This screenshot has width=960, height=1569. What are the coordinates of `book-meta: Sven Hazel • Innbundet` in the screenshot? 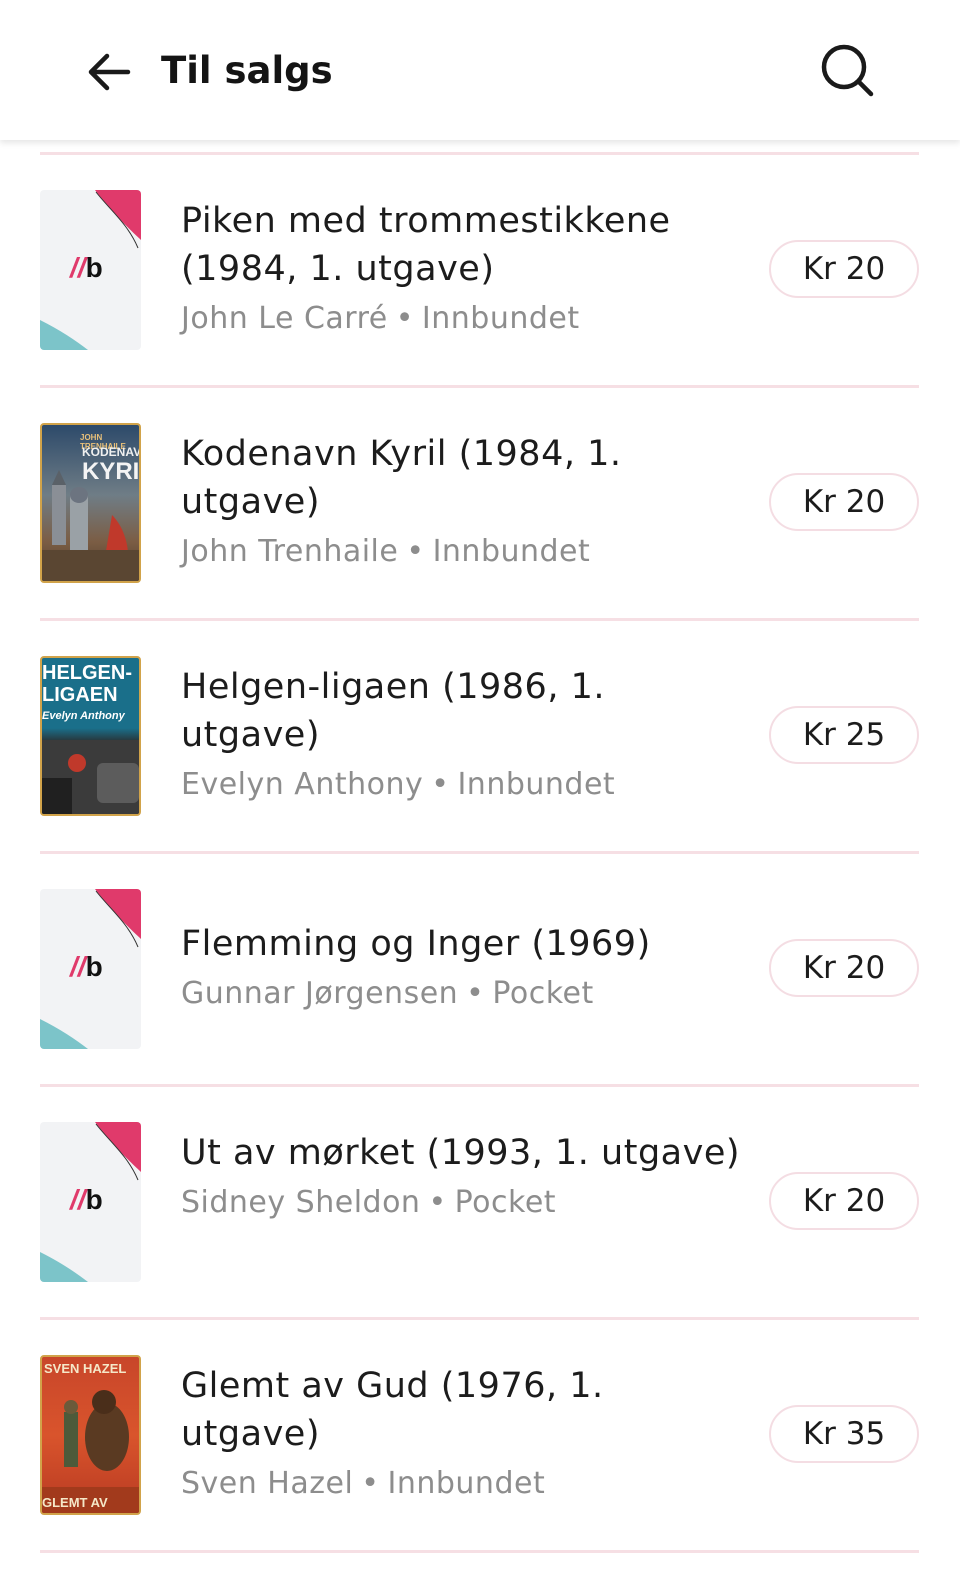 It's located at (363, 1483).